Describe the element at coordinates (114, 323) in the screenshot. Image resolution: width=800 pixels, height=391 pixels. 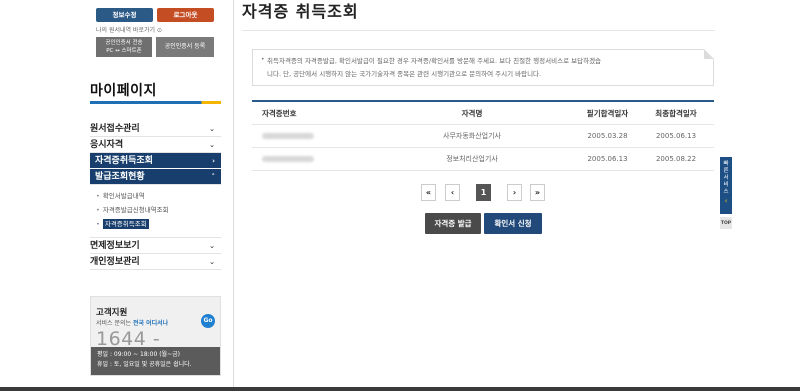
I see `support-subtitle-prefix: 서비스 문의는` at that location.